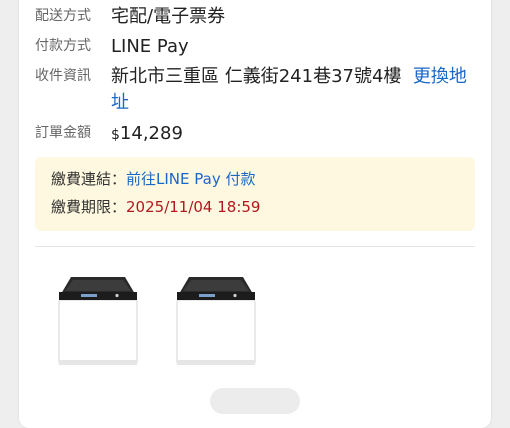 The image size is (510, 428). What do you see at coordinates (193, 207) in the screenshot?
I see `deadline-value: 2025/11/04 18:59` at bounding box center [193, 207].